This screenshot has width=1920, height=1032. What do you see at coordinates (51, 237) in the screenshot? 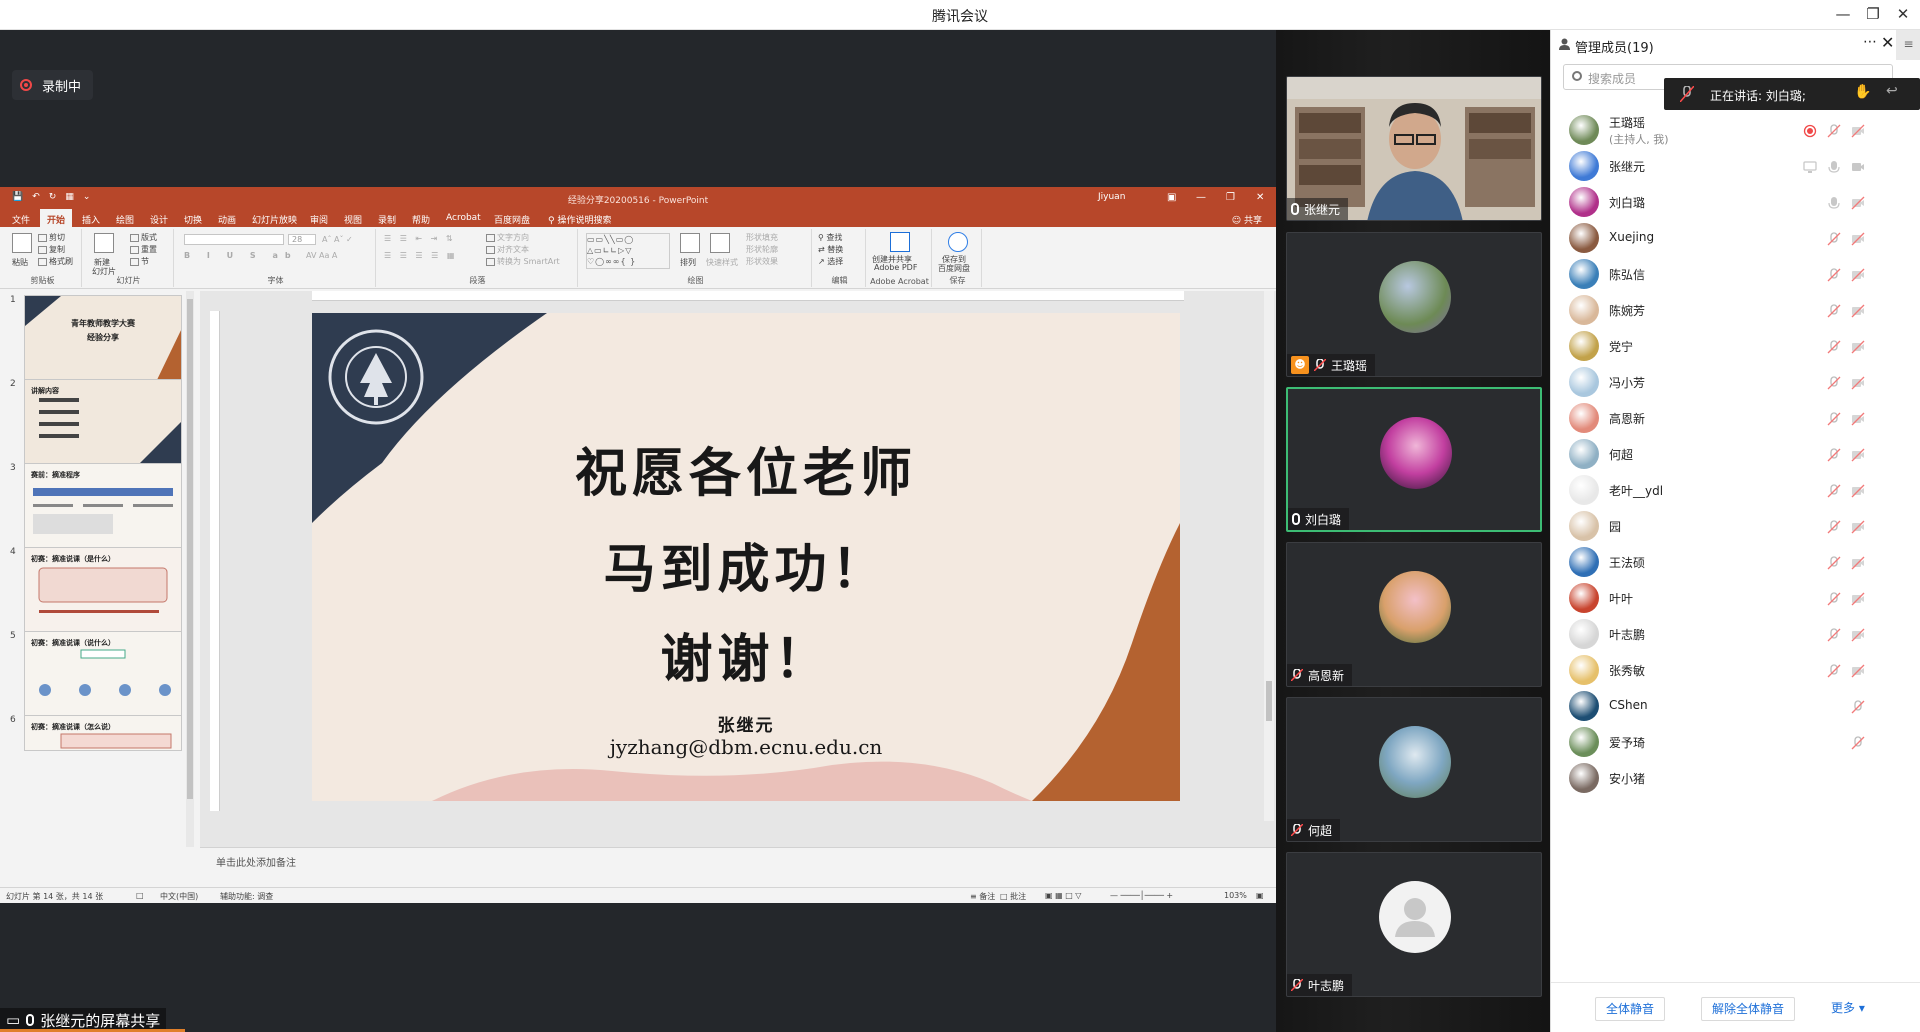
I see `cut-button: 剪切` at bounding box center [51, 237].